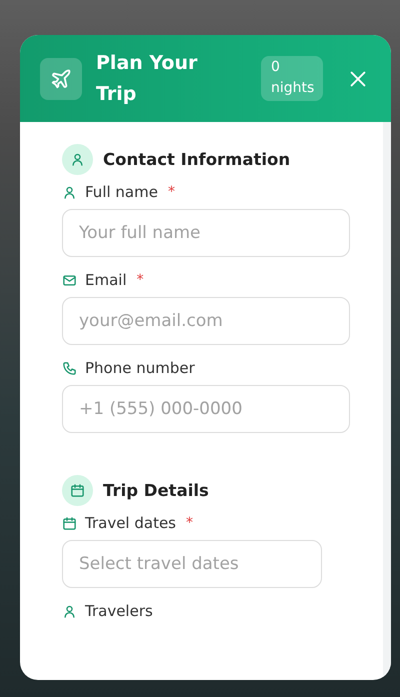 This screenshot has width=400, height=697. What do you see at coordinates (192, 564) in the screenshot?
I see `input-field: Select travel dates` at bounding box center [192, 564].